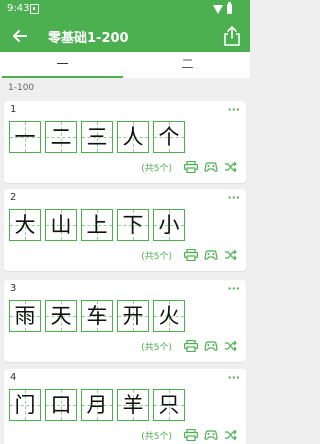 The width and height of the screenshot is (320, 444). Describe the element at coordinates (13, 197) in the screenshot. I see `card-index: 2` at that location.